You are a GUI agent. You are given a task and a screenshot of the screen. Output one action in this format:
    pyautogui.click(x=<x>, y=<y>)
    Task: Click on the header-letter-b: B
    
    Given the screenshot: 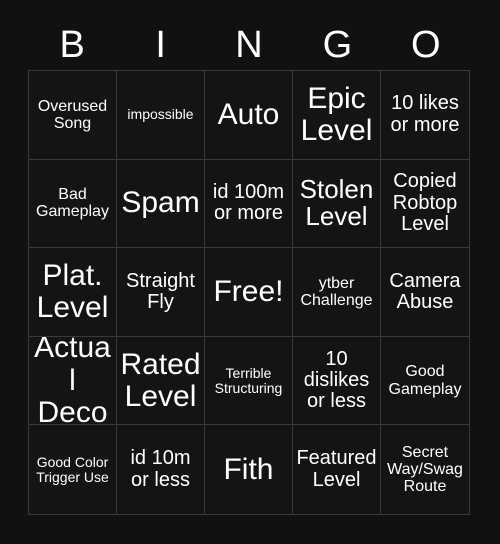 What is the action you would take?
    pyautogui.click(x=72, y=45)
    